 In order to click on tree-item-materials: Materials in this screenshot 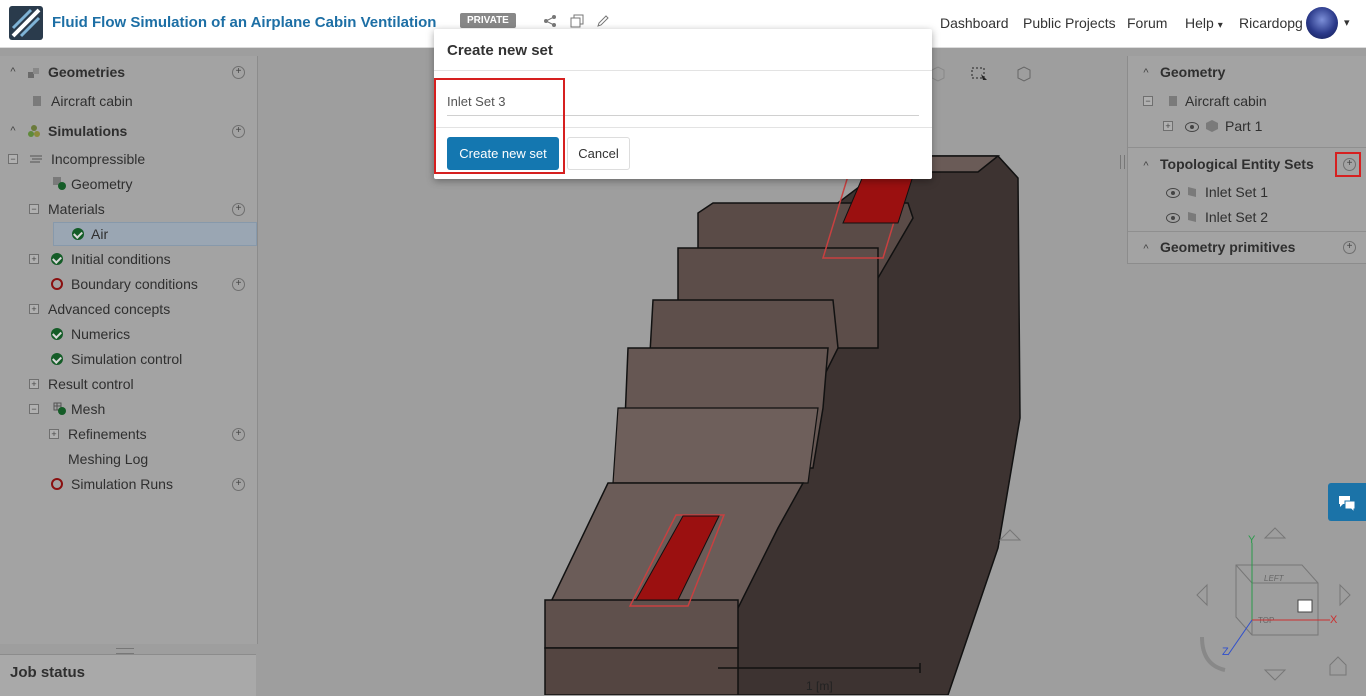, I will do `click(76, 209)`.